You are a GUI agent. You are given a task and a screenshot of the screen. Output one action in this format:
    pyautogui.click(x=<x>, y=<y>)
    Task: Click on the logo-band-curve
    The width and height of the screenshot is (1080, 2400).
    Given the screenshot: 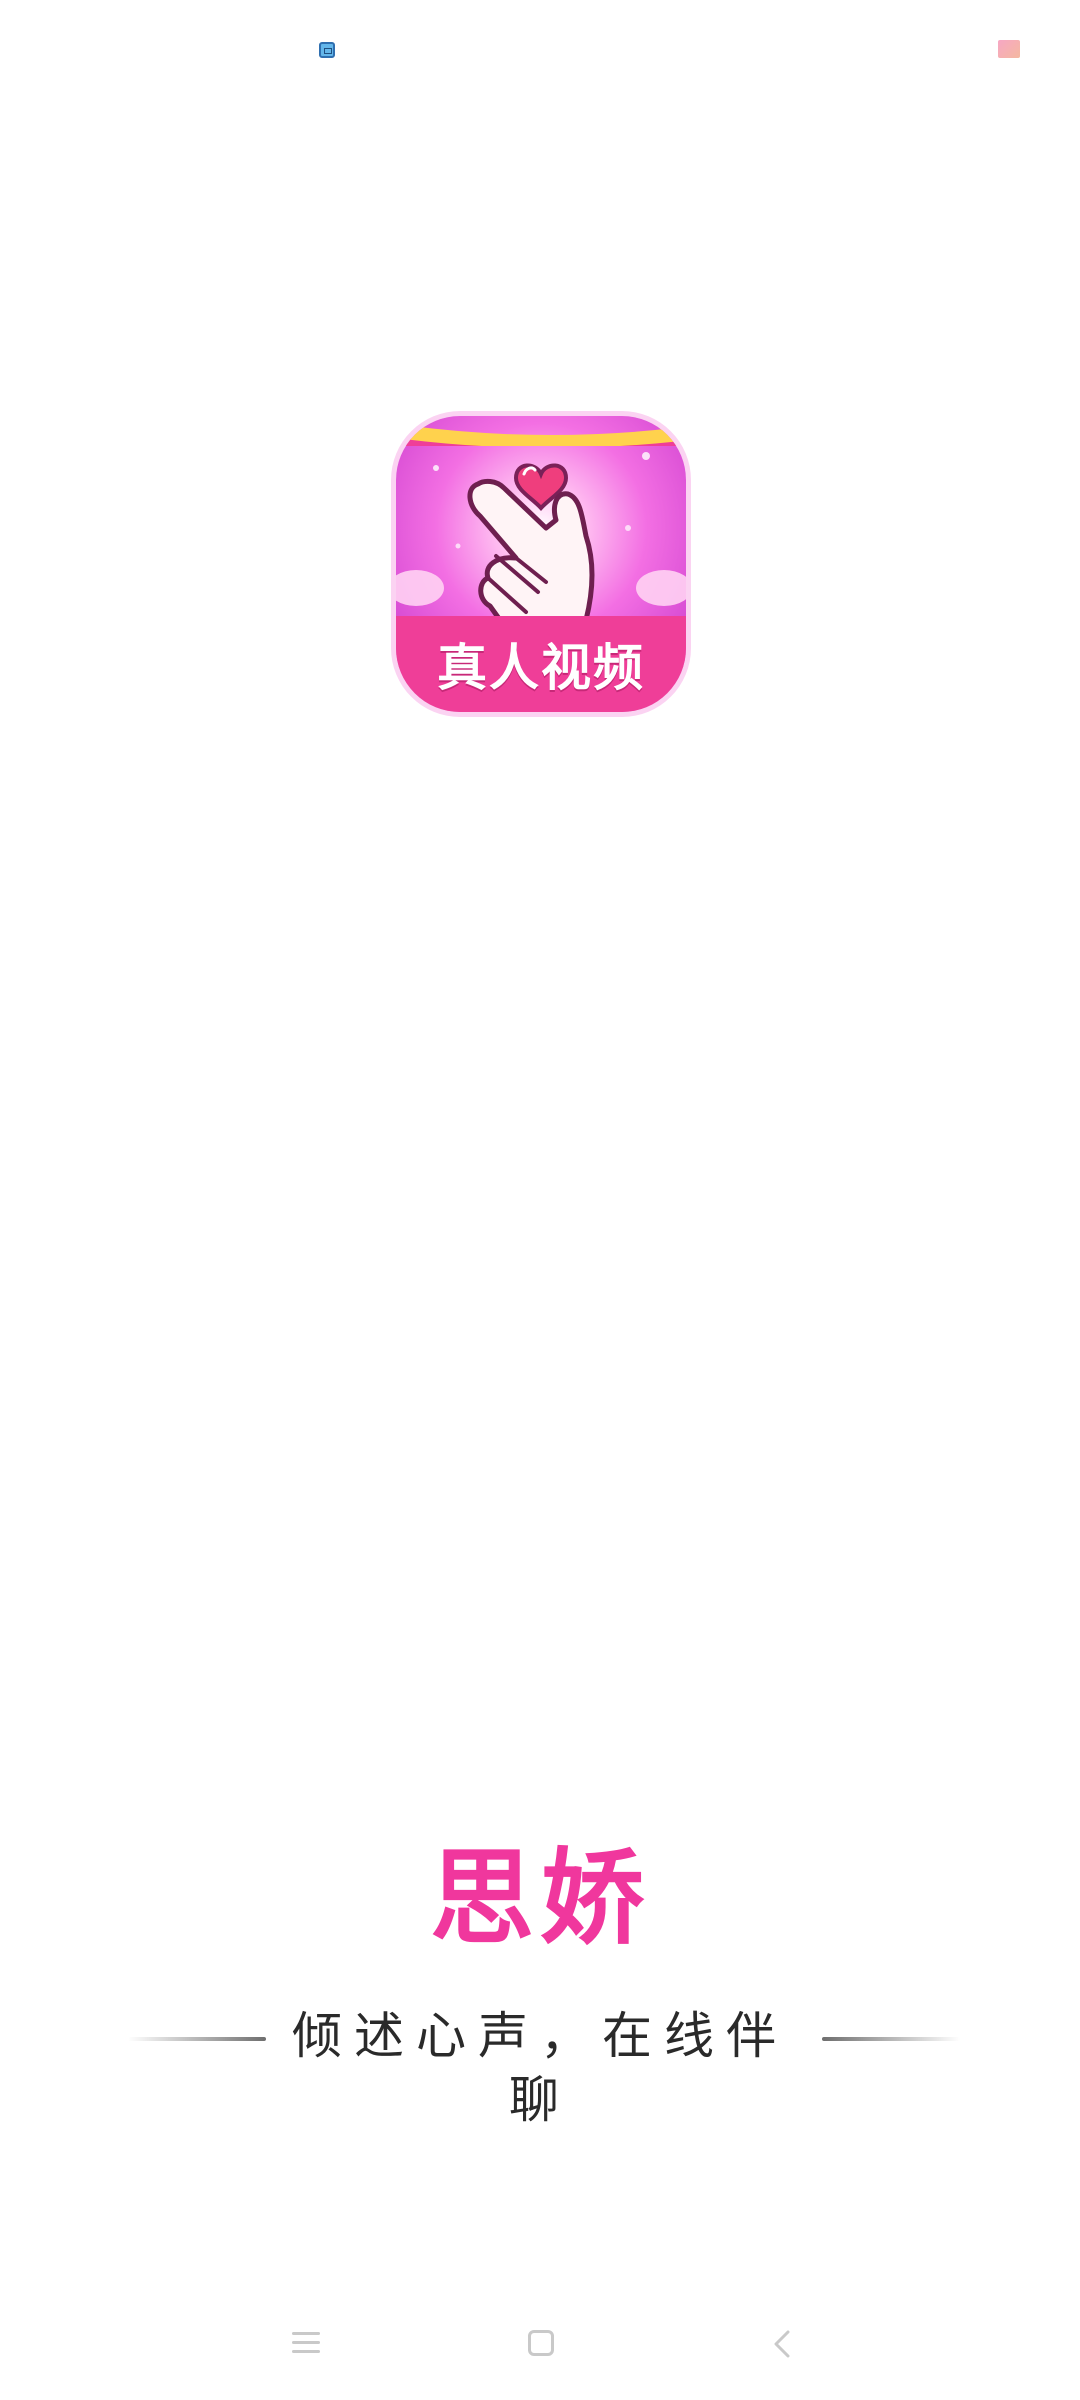 What is the action you would take?
    pyautogui.click(x=541, y=435)
    